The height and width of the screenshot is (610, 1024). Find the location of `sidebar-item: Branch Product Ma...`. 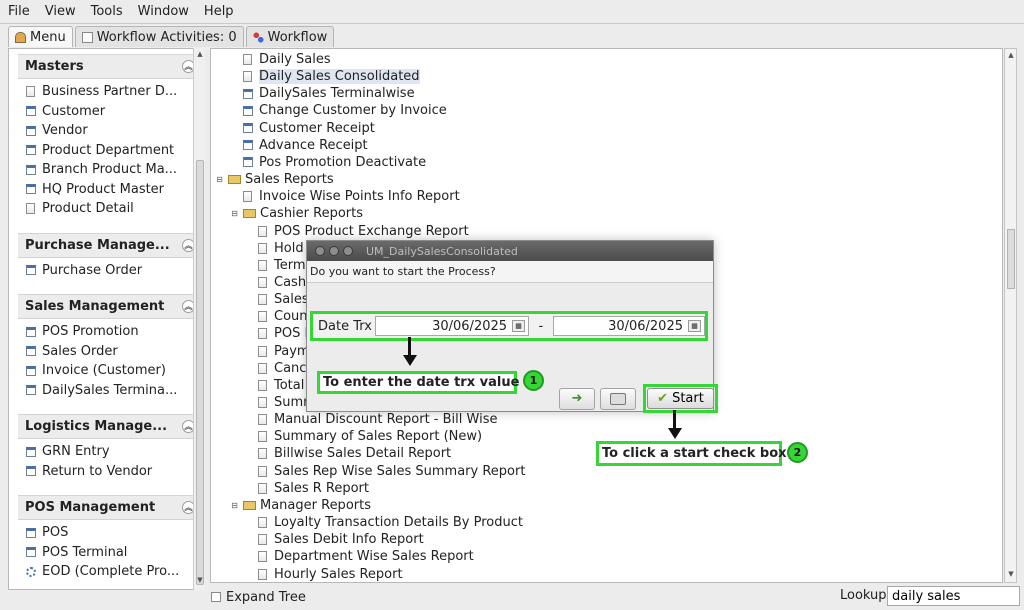

sidebar-item: Branch Product Ma... is located at coordinates (111, 170).